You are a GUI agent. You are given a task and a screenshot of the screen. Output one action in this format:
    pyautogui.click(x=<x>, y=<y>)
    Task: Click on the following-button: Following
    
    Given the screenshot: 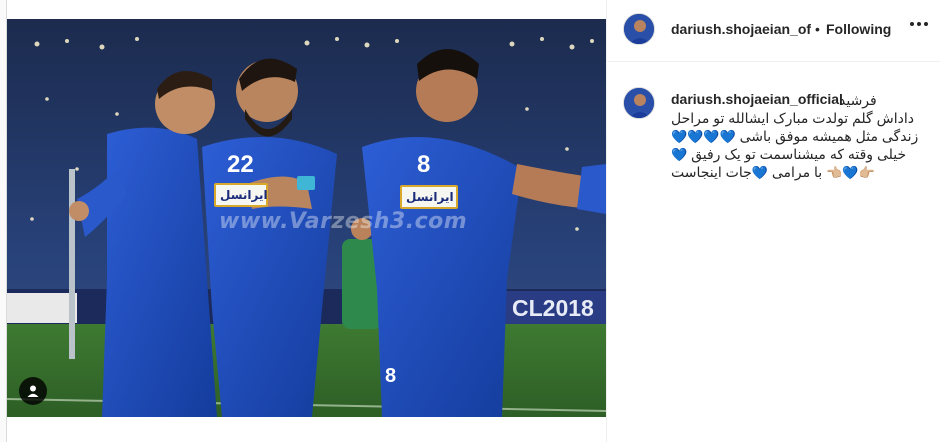 What is the action you would take?
    pyautogui.click(x=858, y=29)
    